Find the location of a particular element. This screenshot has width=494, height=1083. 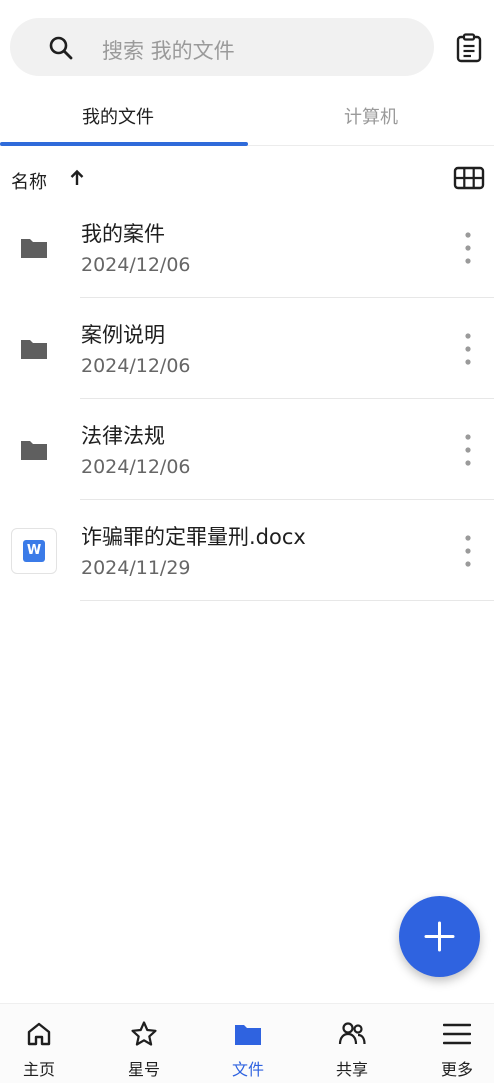

nav-shared: 共享 is located at coordinates (352, 1043).